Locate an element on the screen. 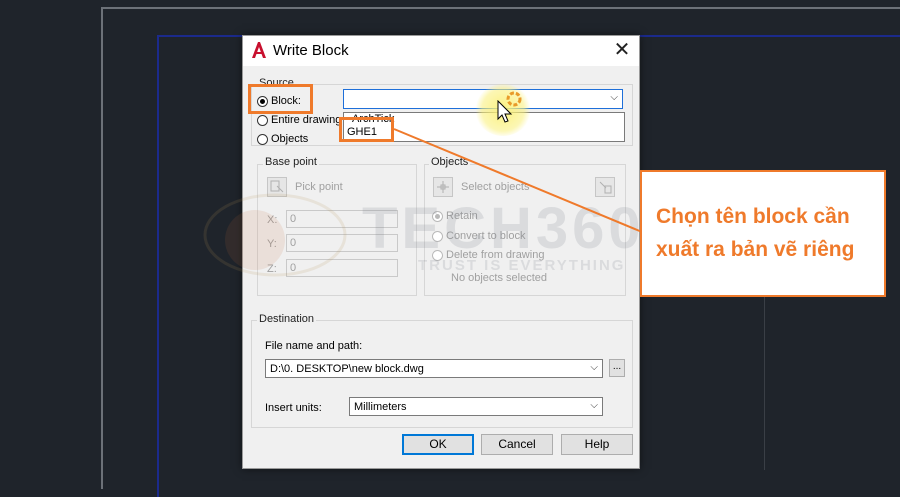  callout-box: Chọn tên block cần xuất ra bản vẽ riêng is located at coordinates (763, 233).